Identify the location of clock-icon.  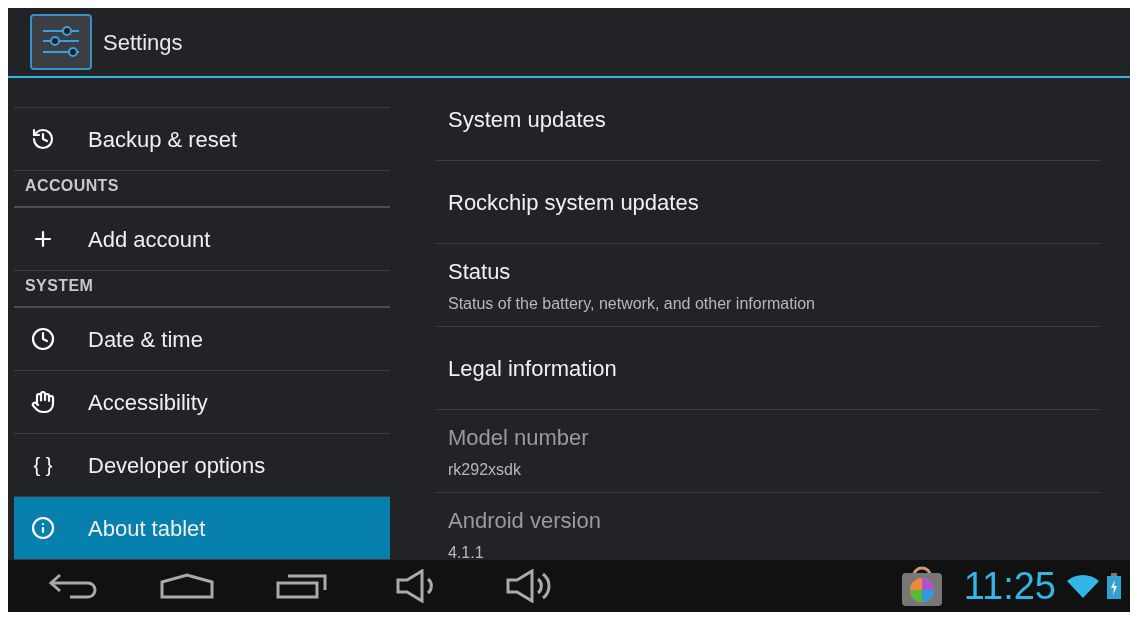
(43, 339).